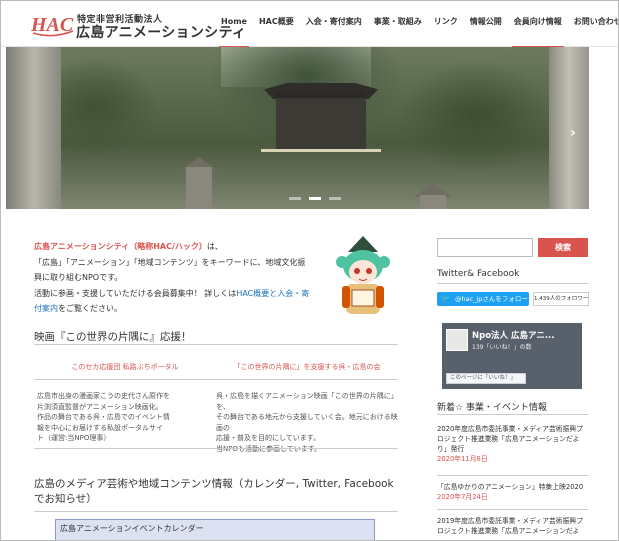 Image resolution: width=619 pixels, height=541 pixels. I want to click on news-item: 「広島ゆかりのアニメーション」特集上映2020 2020年7月24日, so click(512, 492).